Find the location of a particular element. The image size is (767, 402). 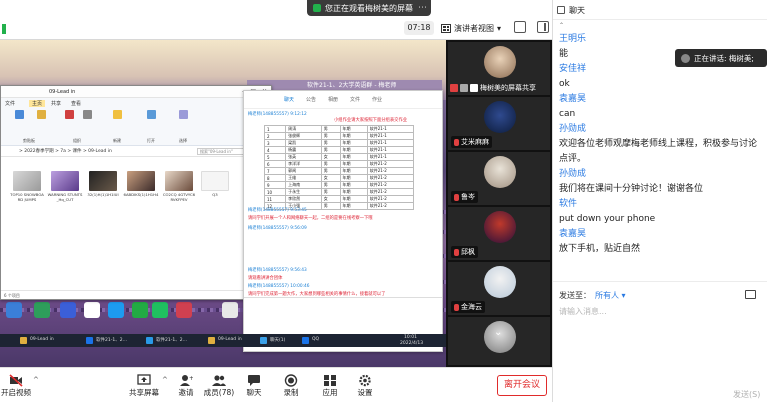

avatar is located at coordinates (500, 282).